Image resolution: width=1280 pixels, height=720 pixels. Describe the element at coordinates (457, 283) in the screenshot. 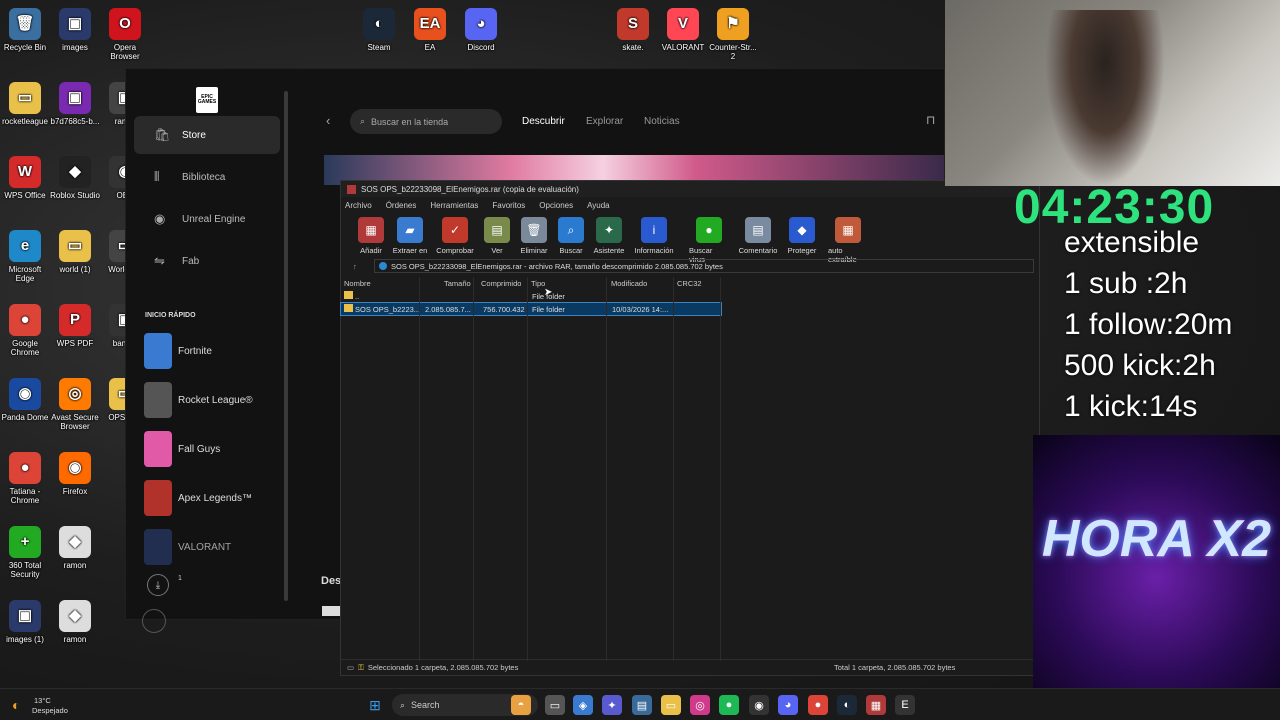

I see `column-header: Tamaño` at that location.